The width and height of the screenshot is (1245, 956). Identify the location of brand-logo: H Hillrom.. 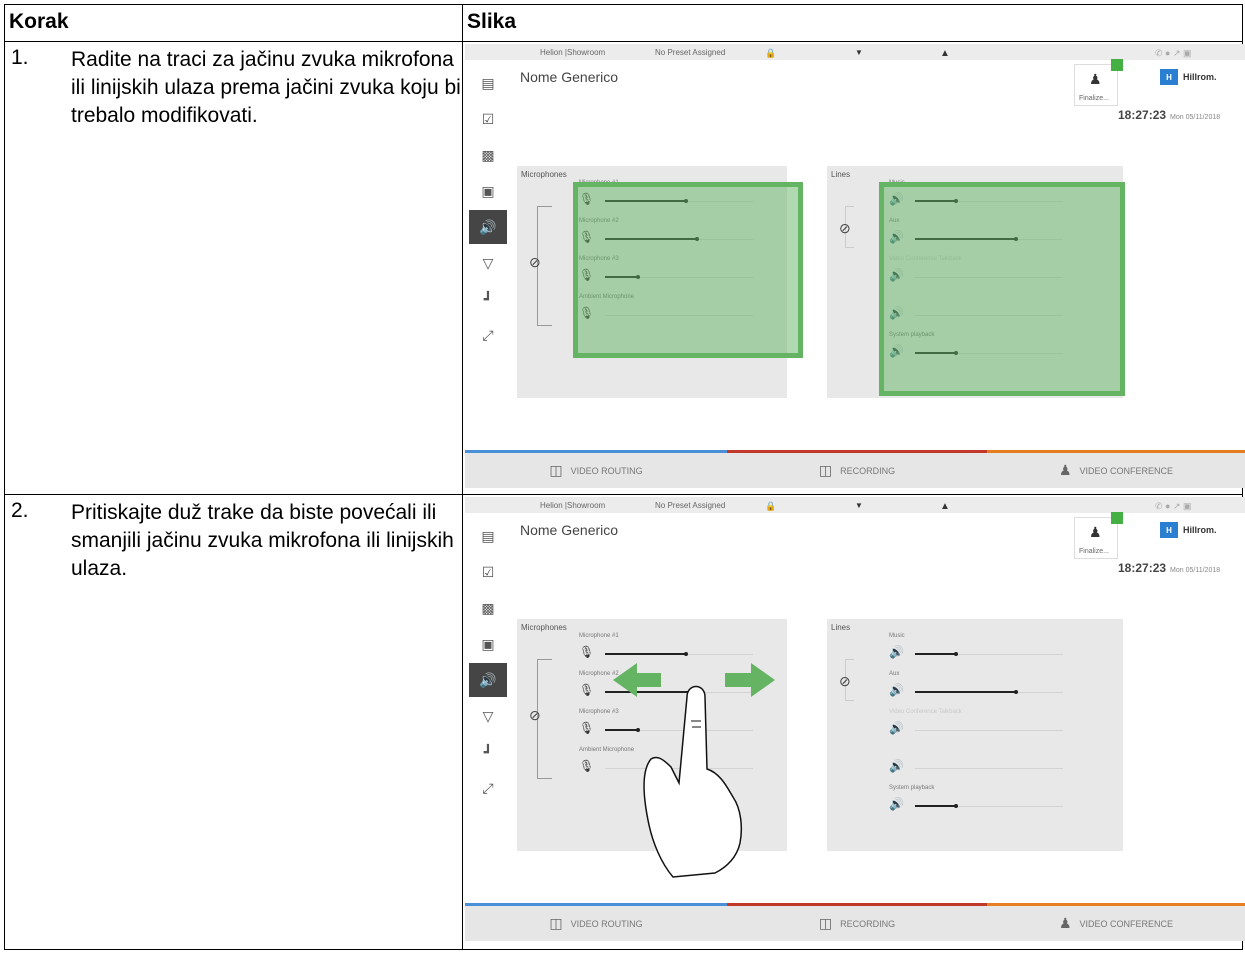
(1188, 77).